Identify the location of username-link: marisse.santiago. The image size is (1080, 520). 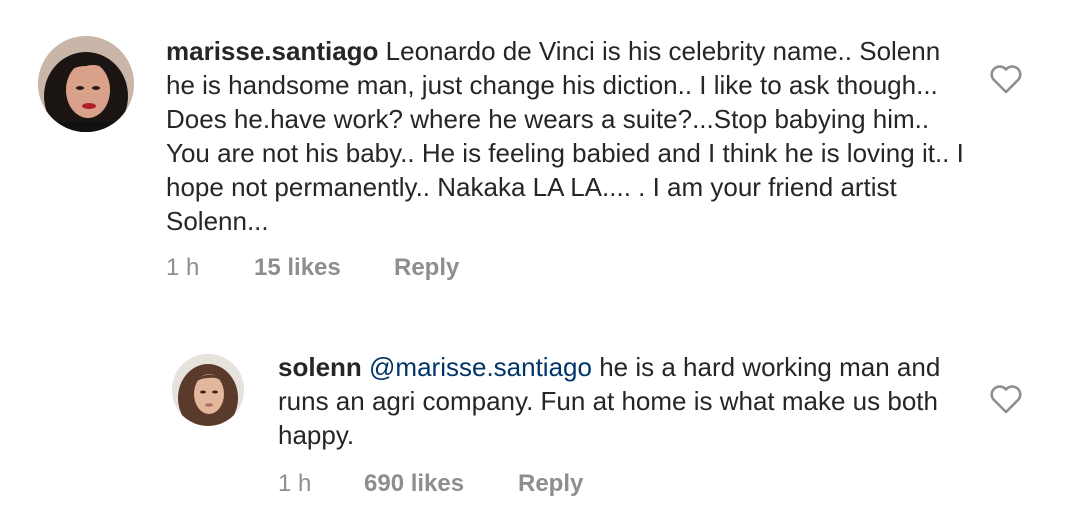
(272, 51).